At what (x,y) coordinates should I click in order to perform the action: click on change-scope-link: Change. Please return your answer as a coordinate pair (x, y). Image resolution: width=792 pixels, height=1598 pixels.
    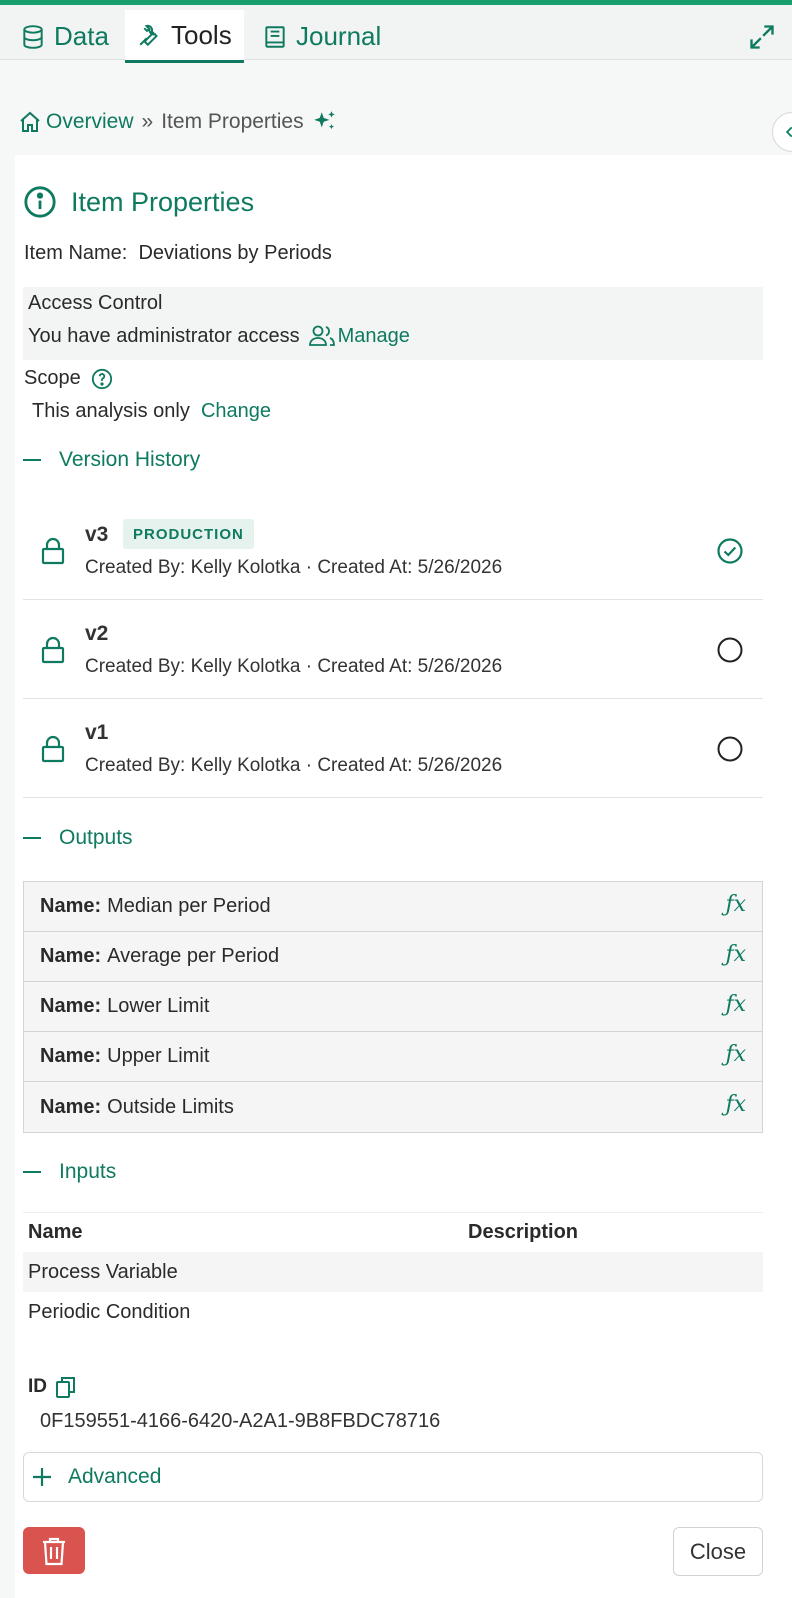
    Looking at the image, I should click on (236, 411).